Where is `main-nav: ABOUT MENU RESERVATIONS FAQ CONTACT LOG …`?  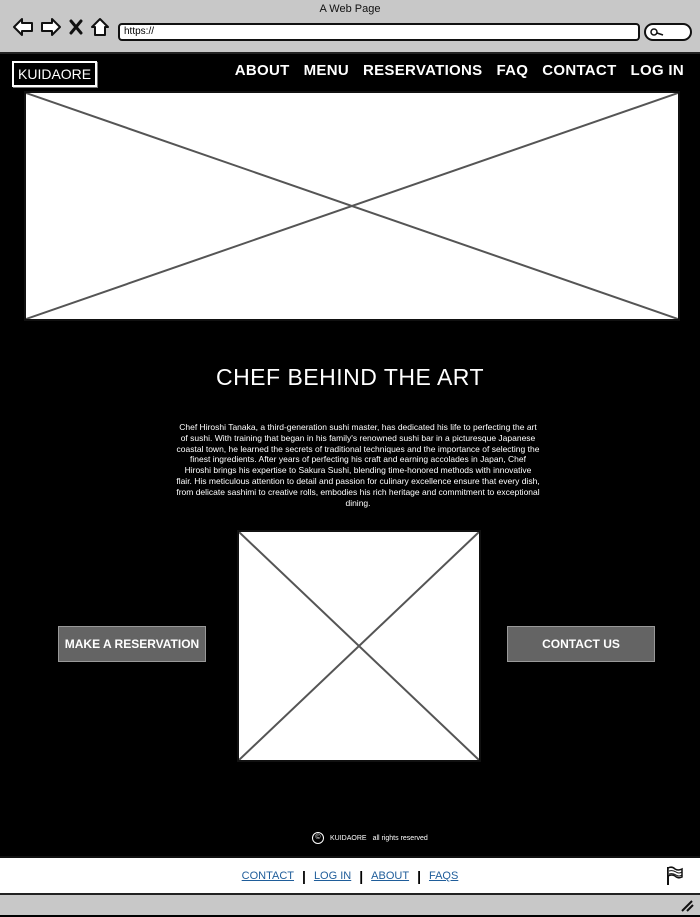 main-nav: ABOUT MENU RESERVATIONS FAQ CONTACT LOG … is located at coordinates (459, 70).